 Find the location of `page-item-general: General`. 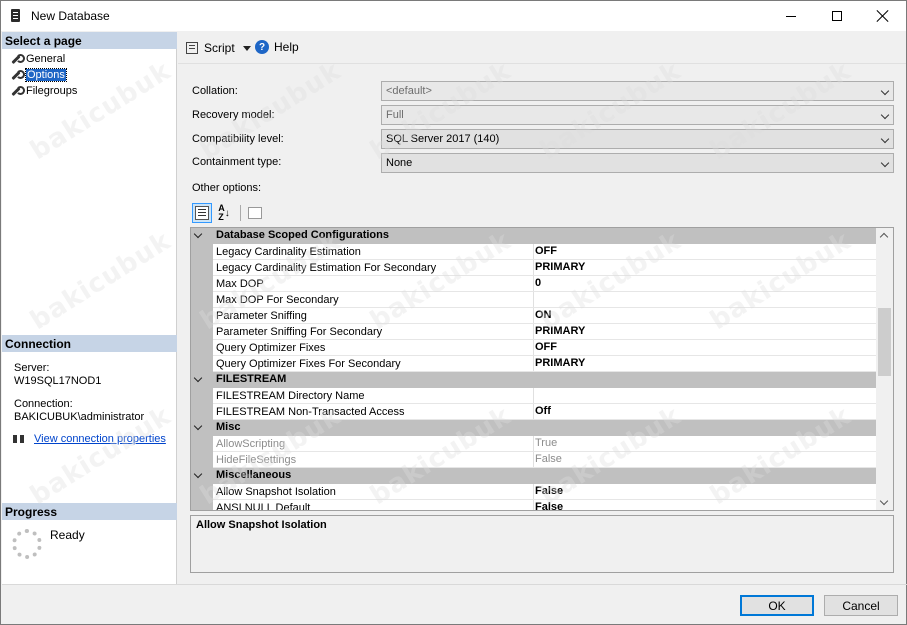

page-item-general: General is located at coordinates (37, 59).